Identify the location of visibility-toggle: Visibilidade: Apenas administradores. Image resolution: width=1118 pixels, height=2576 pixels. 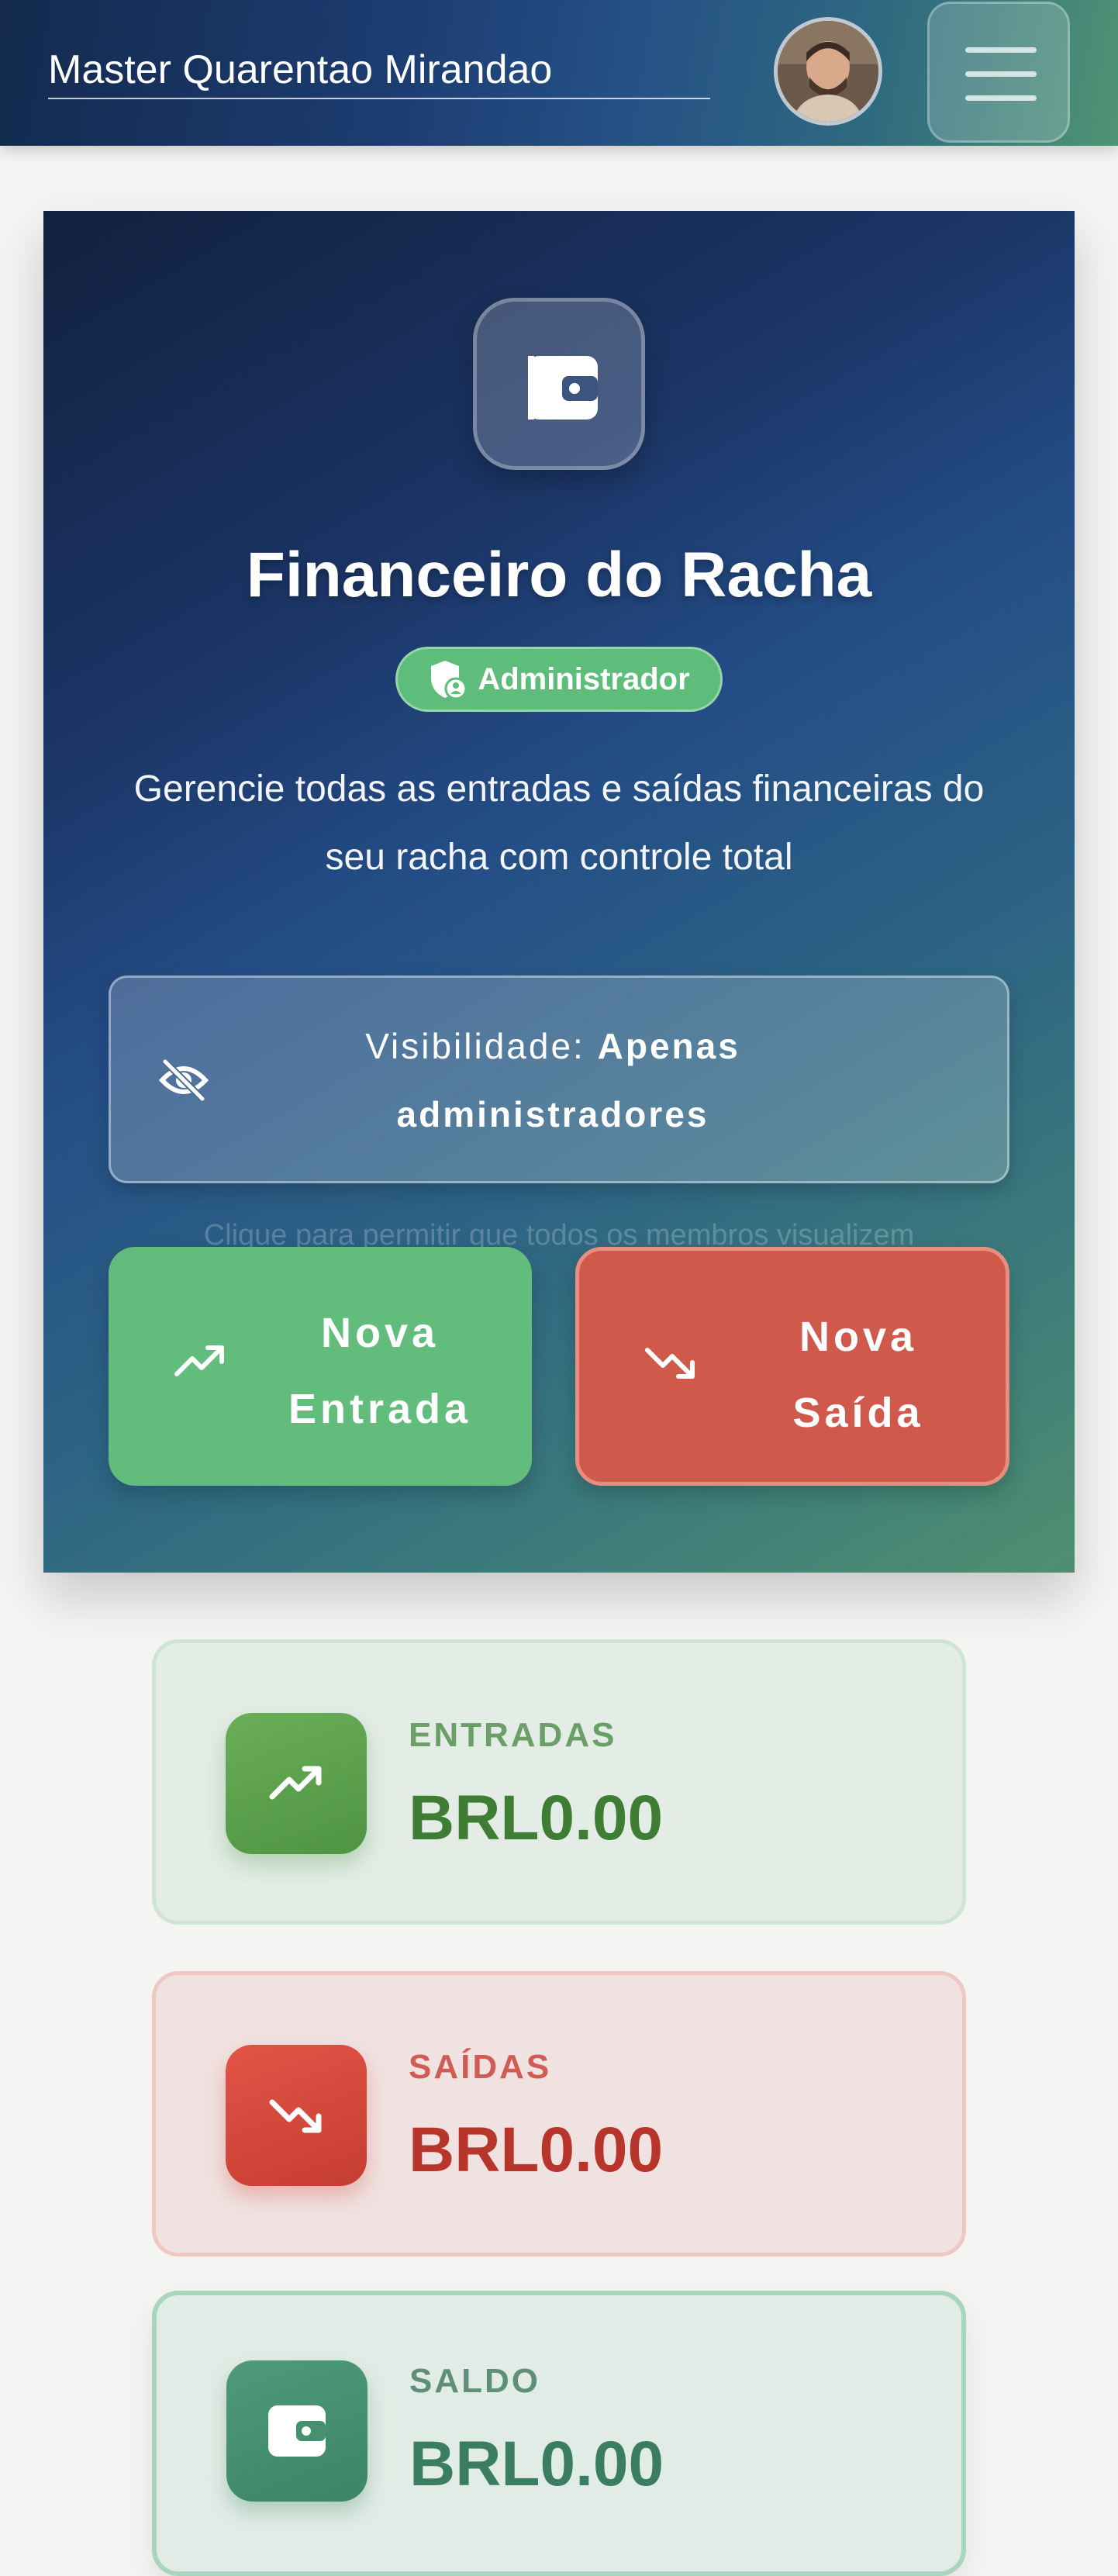
(559, 1079).